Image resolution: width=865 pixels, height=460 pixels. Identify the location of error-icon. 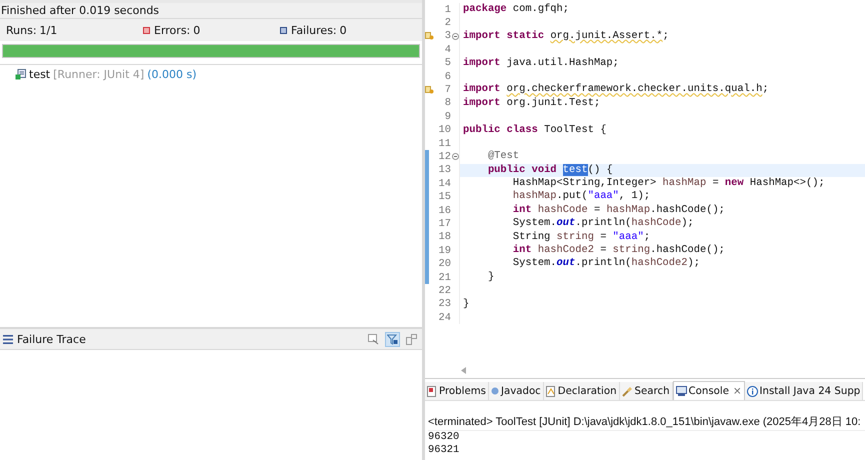
(146, 30).